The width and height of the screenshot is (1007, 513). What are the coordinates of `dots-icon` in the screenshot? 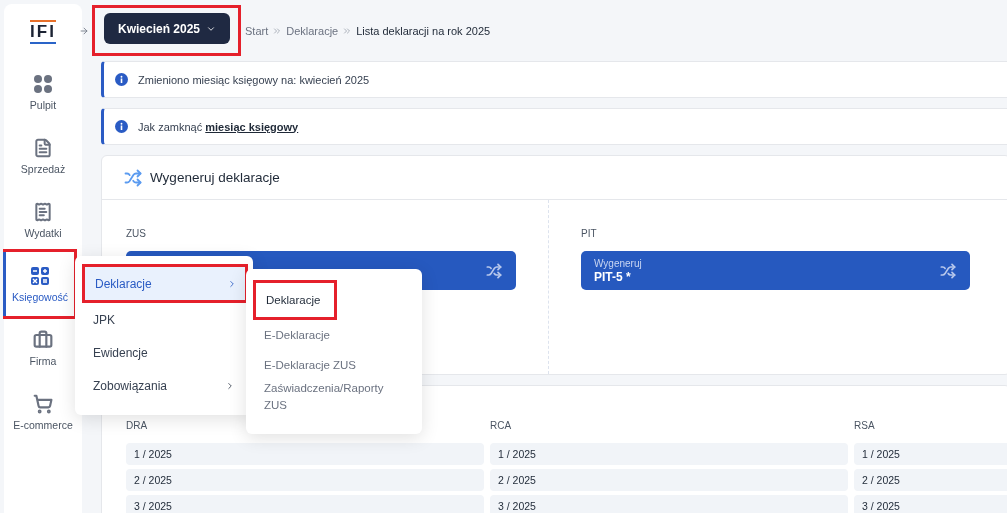 It's located at (43, 83).